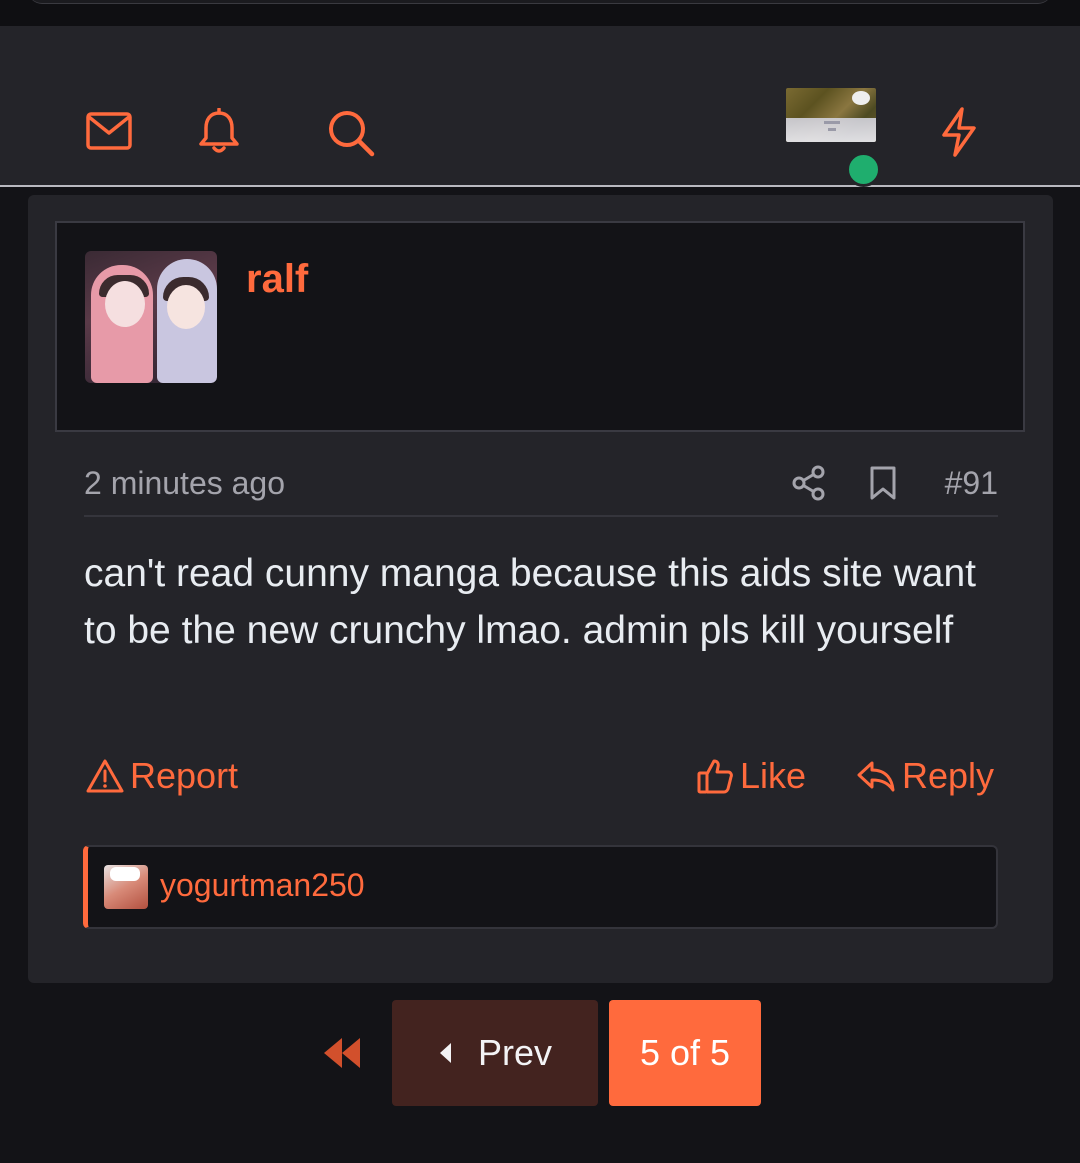 The height and width of the screenshot is (1163, 1080). I want to click on search-icon, so click(351, 133).